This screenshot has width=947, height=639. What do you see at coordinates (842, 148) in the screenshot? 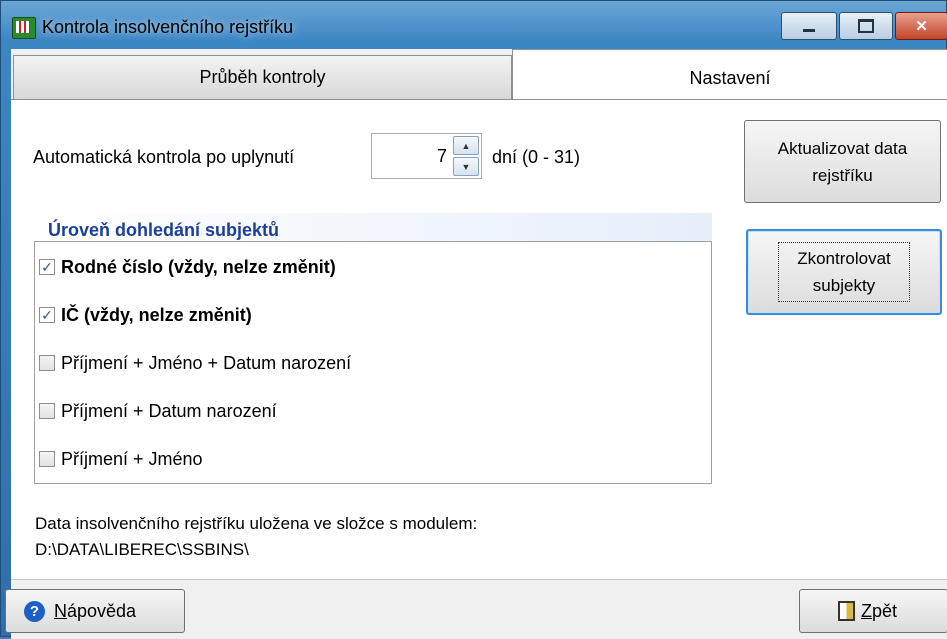
I see `update-label-line1: Aktualizovat data` at bounding box center [842, 148].